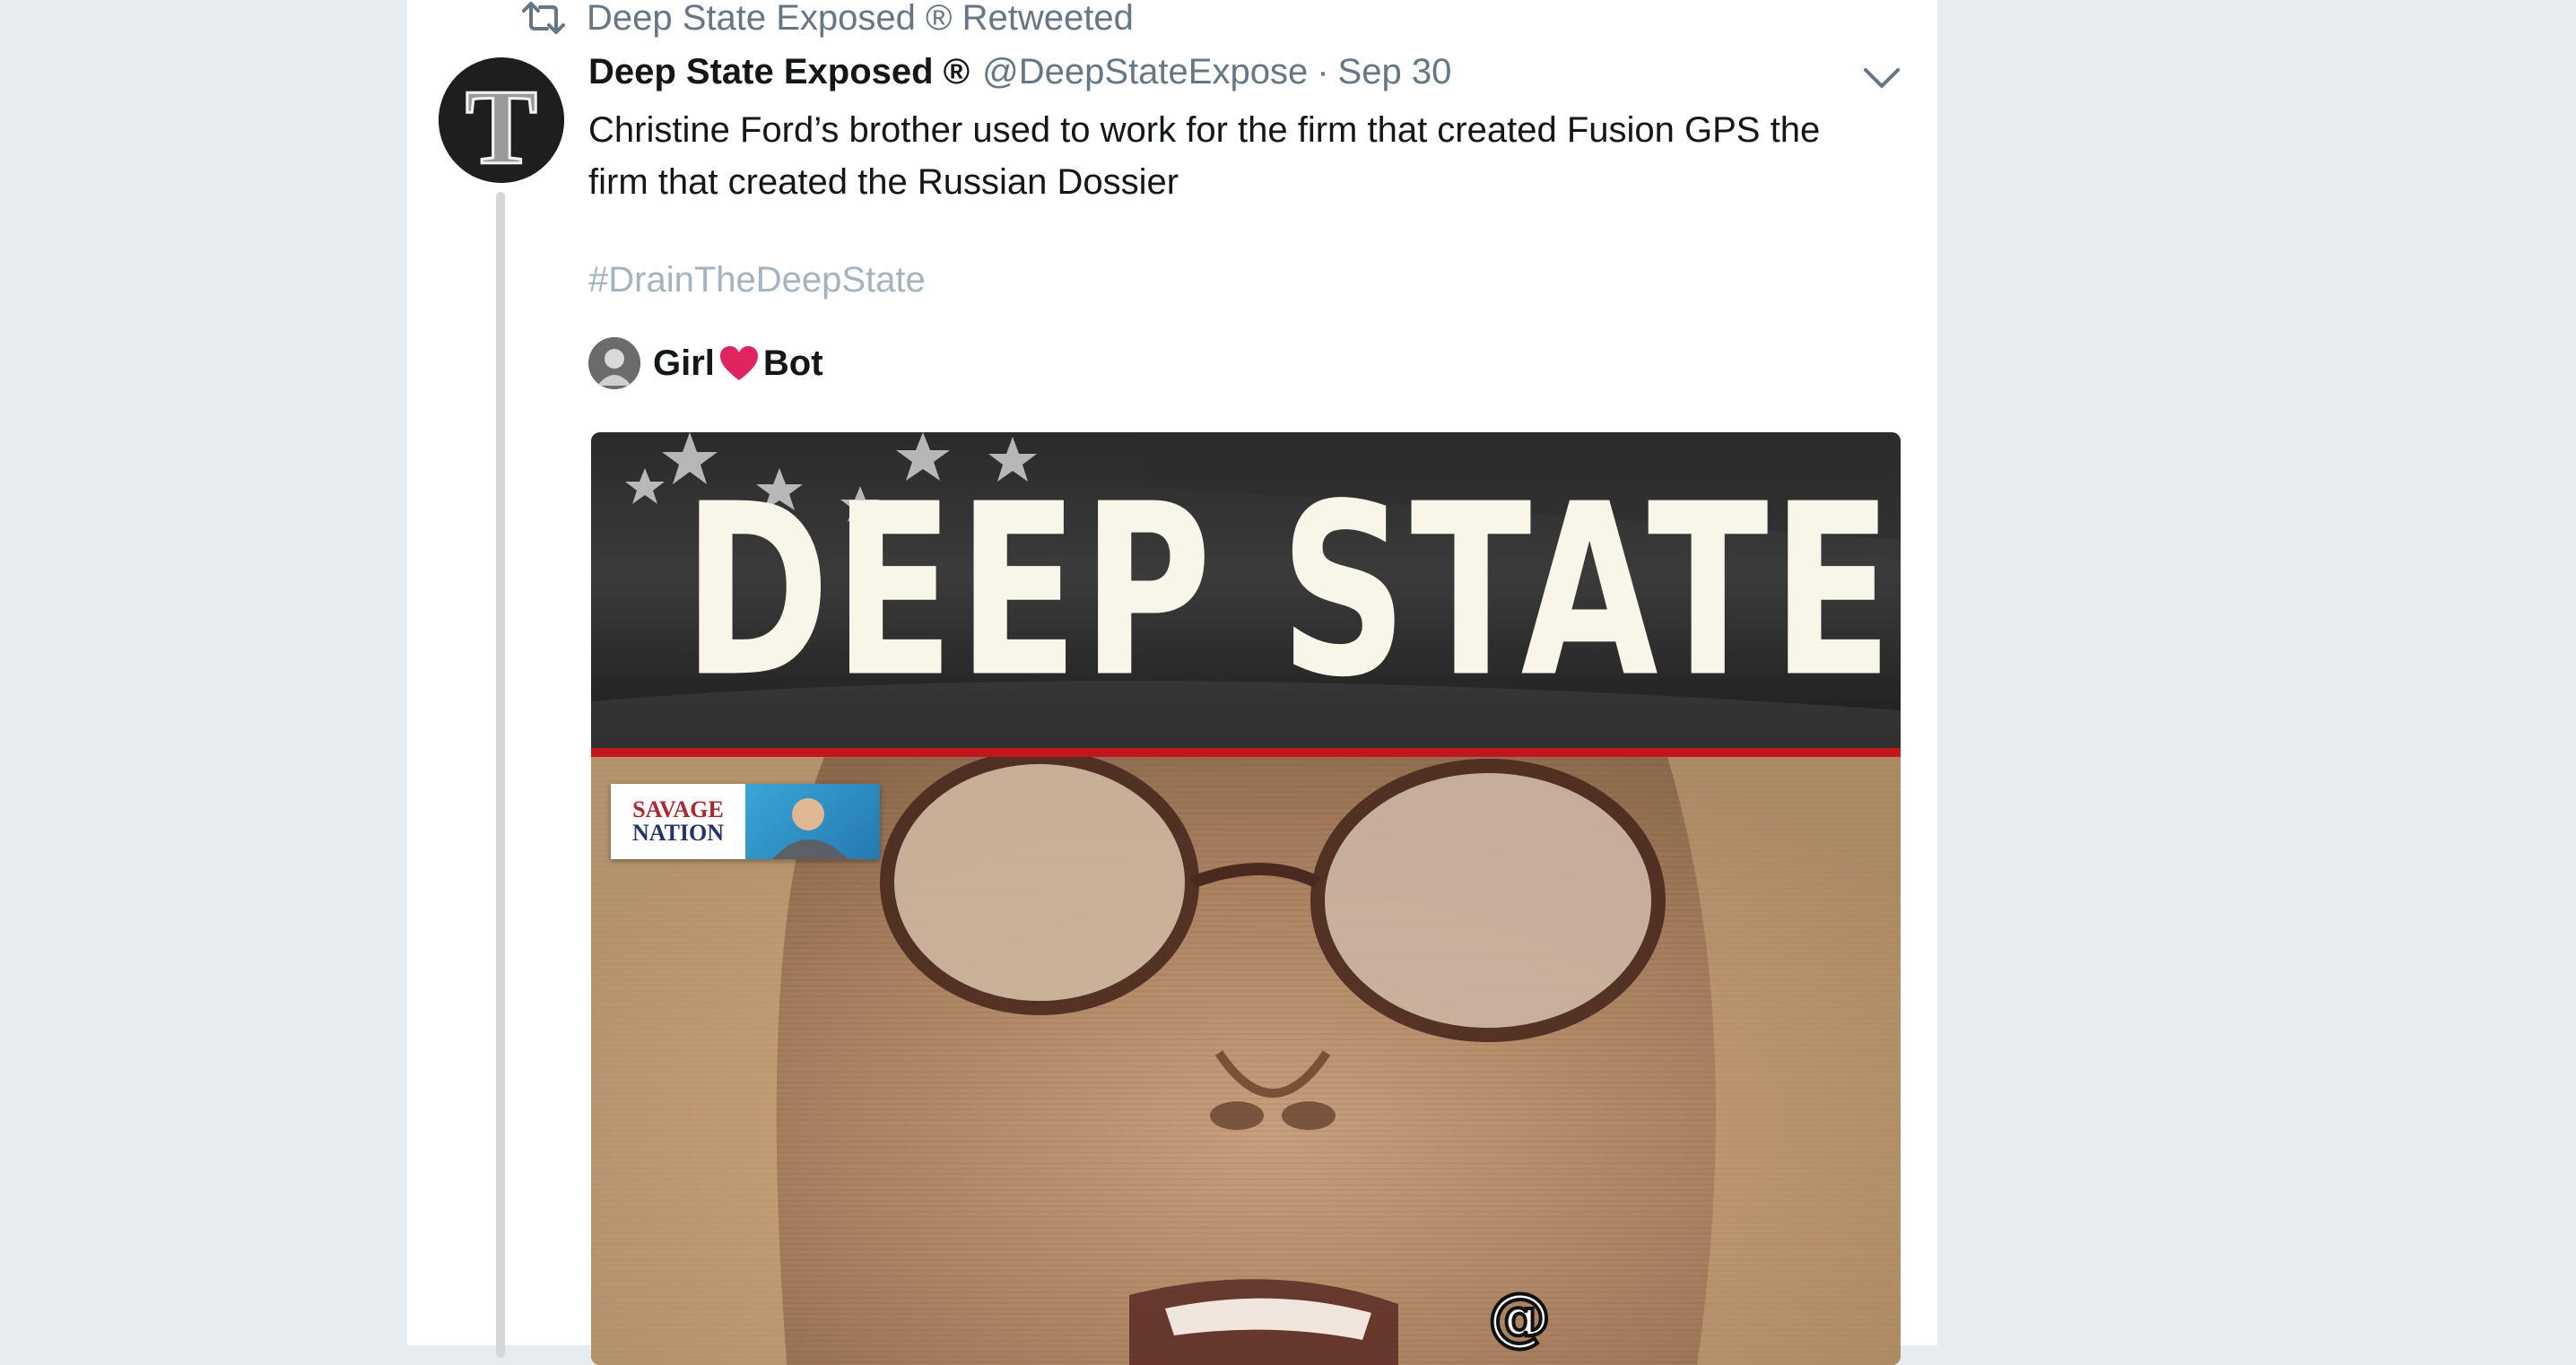 This screenshot has width=2576, height=1365. I want to click on author-fullname: Deep State Exposed ®, so click(779, 72).